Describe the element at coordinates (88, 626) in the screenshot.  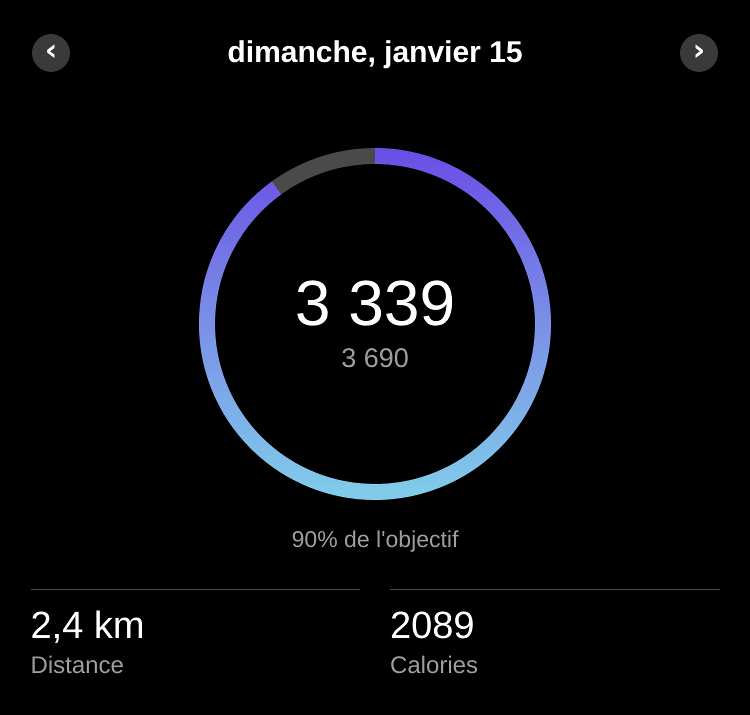
I see `stat-value: 2,4 km` at that location.